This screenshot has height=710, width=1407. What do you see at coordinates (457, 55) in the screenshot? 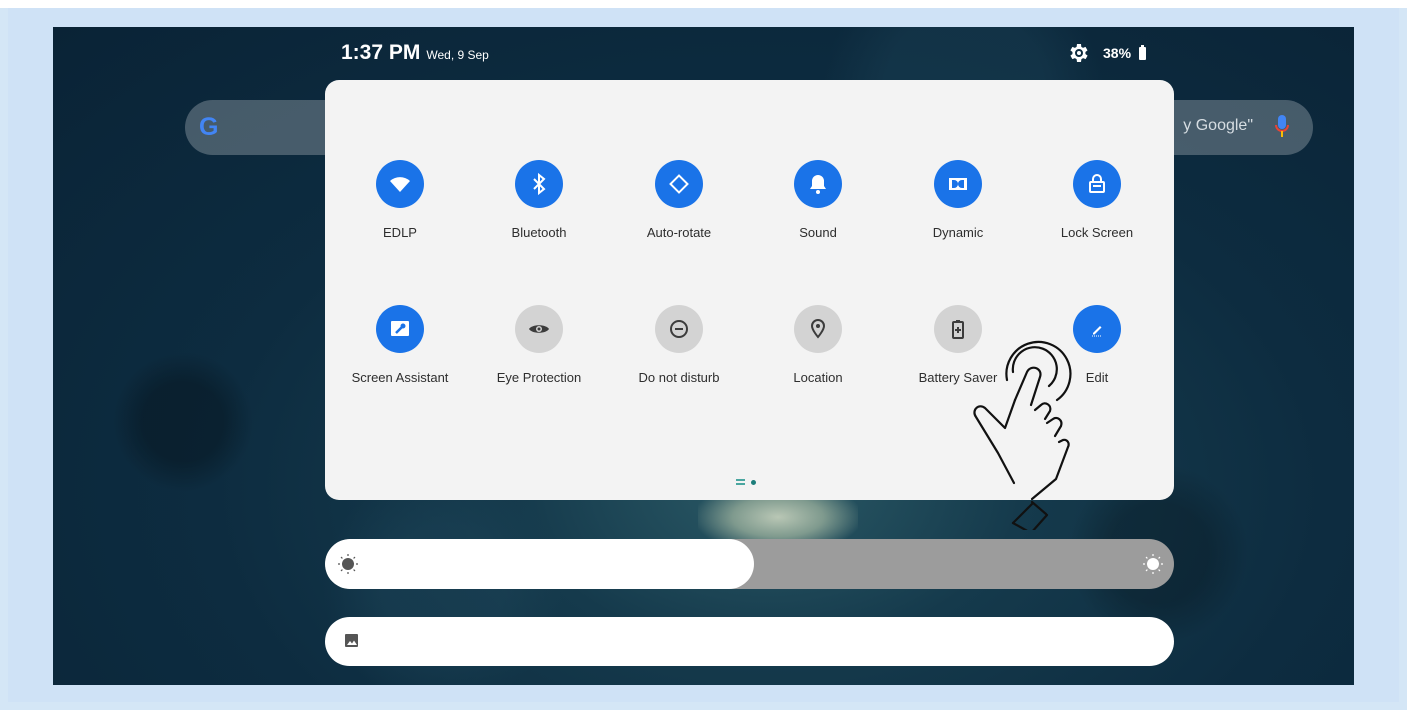
I see `date: Wed, 9 Sep` at bounding box center [457, 55].